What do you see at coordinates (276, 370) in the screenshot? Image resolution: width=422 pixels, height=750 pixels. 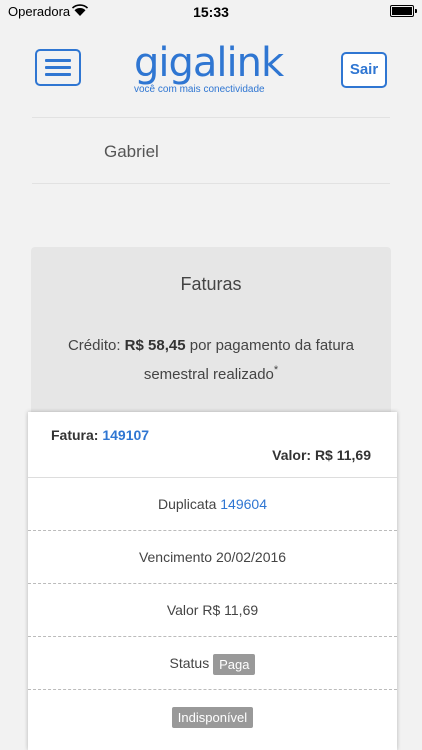 I see `credit-footnote-mark: *` at bounding box center [276, 370].